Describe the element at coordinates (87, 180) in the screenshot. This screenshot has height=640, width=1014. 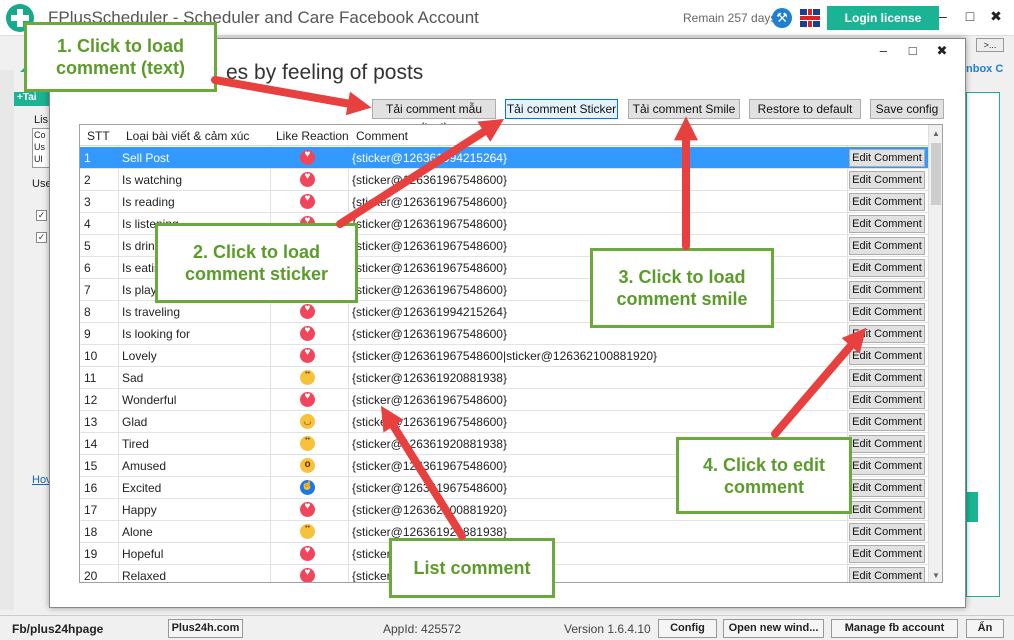
I see `row-stt: 2` at that location.